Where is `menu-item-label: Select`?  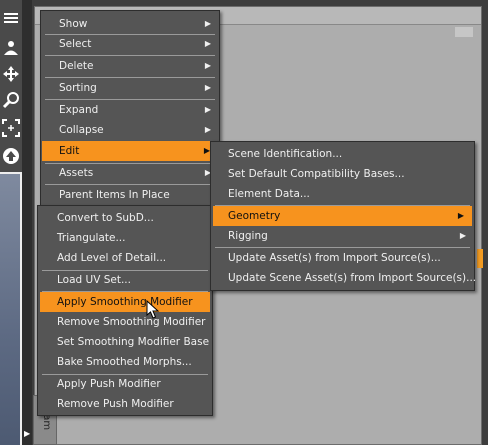 menu-item-label: Select is located at coordinates (75, 44).